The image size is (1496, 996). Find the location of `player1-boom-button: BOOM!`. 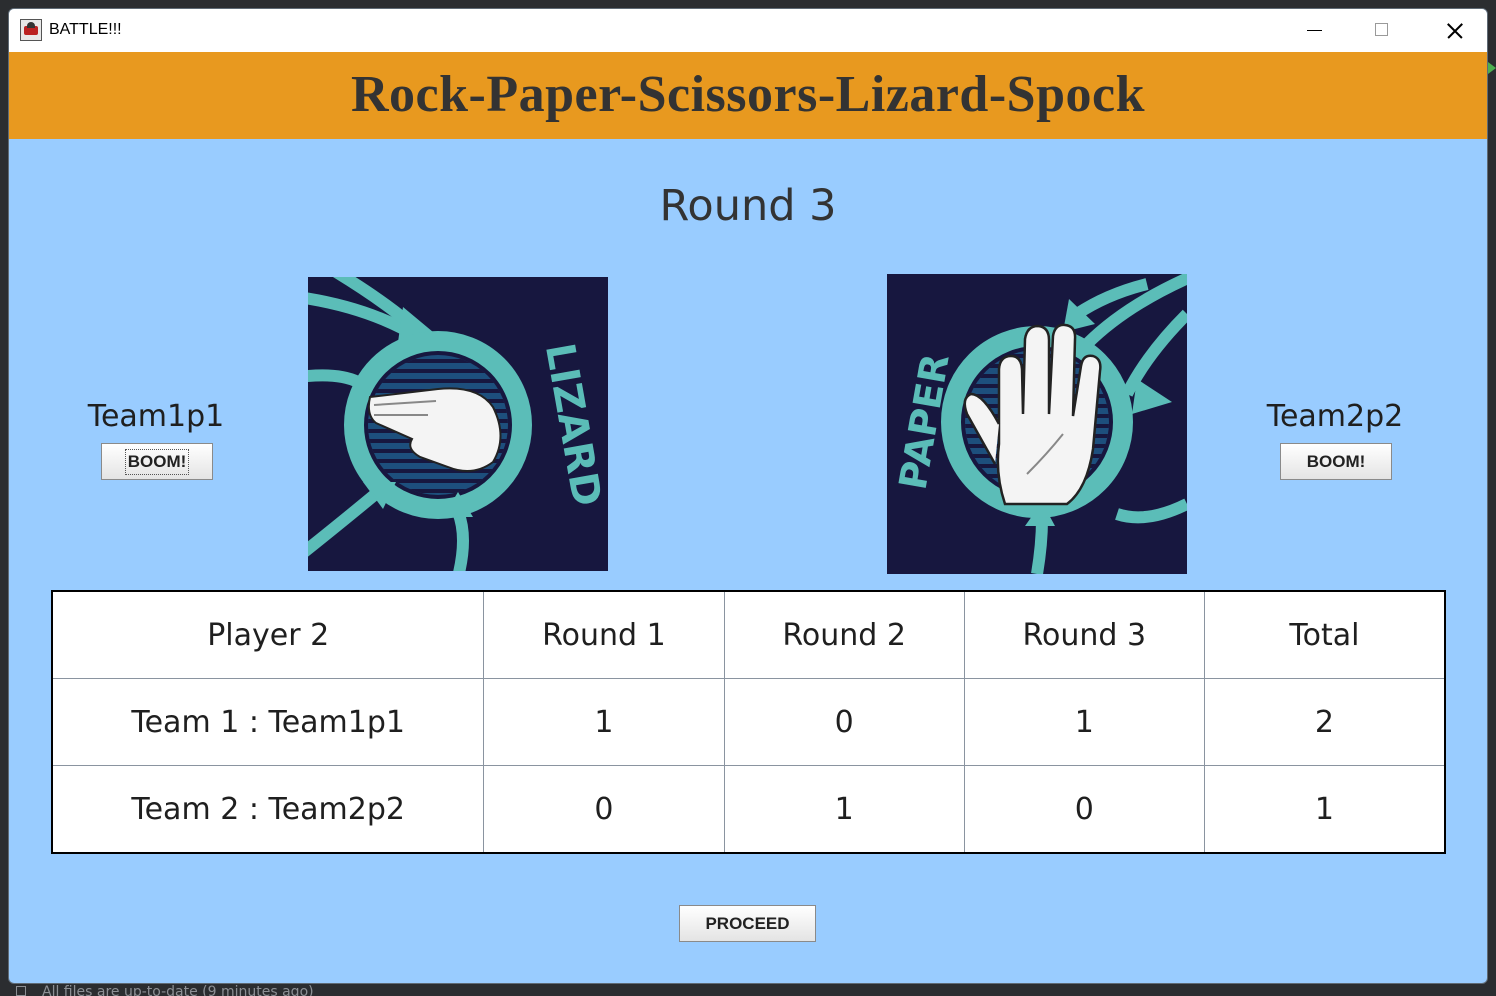

player1-boom-button: BOOM! is located at coordinates (157, 461).